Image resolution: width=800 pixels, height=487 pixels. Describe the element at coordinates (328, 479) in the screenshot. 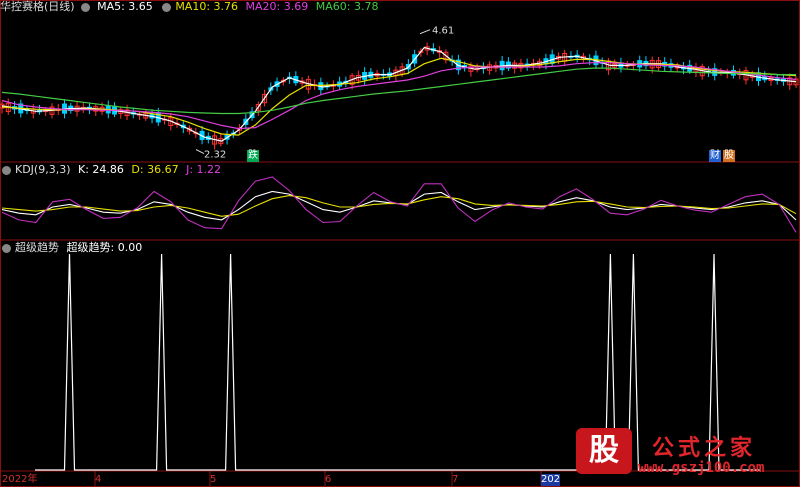

I see `x-label-3: 6` at that location.